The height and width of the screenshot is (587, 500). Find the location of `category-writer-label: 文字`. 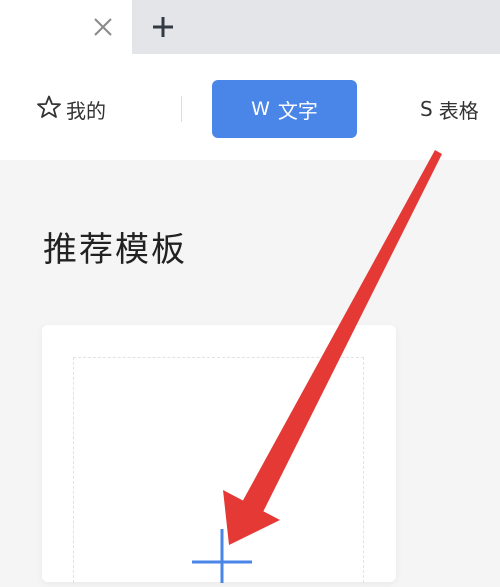

category-writer-label: 文字 is located at coordinates (297, 110).